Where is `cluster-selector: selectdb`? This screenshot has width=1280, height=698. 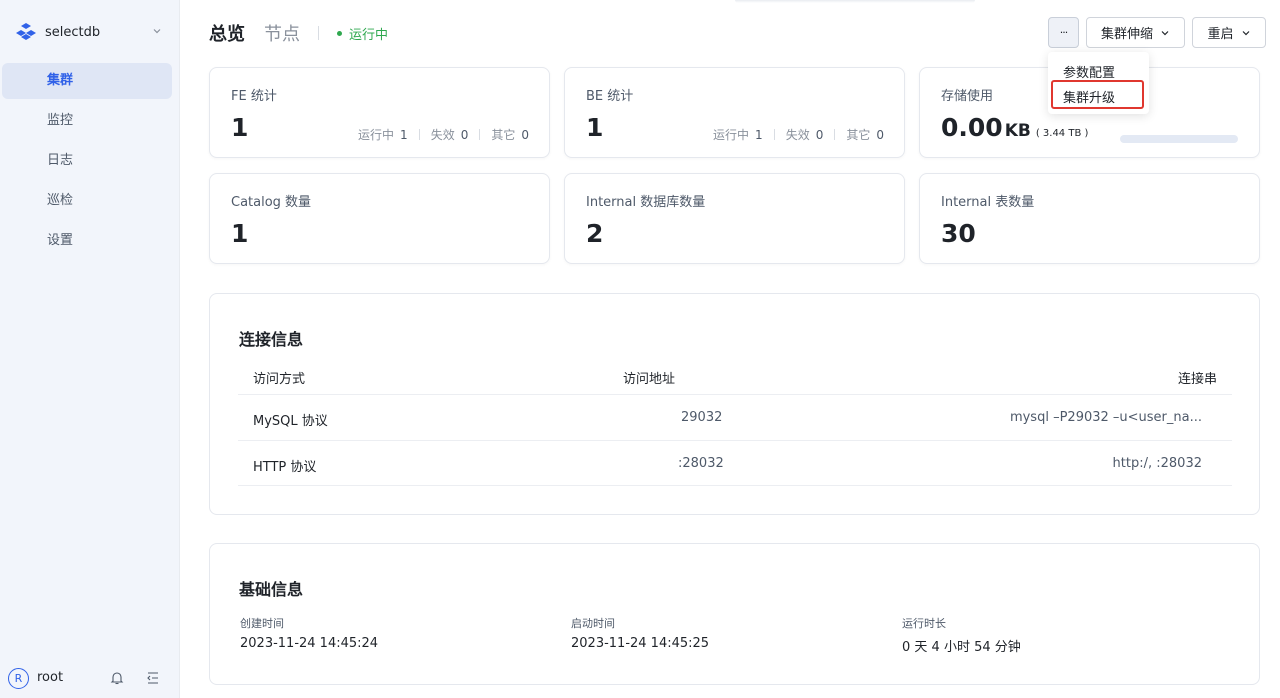
cluster-selector: selectdb is located at coordinates (91, 32).